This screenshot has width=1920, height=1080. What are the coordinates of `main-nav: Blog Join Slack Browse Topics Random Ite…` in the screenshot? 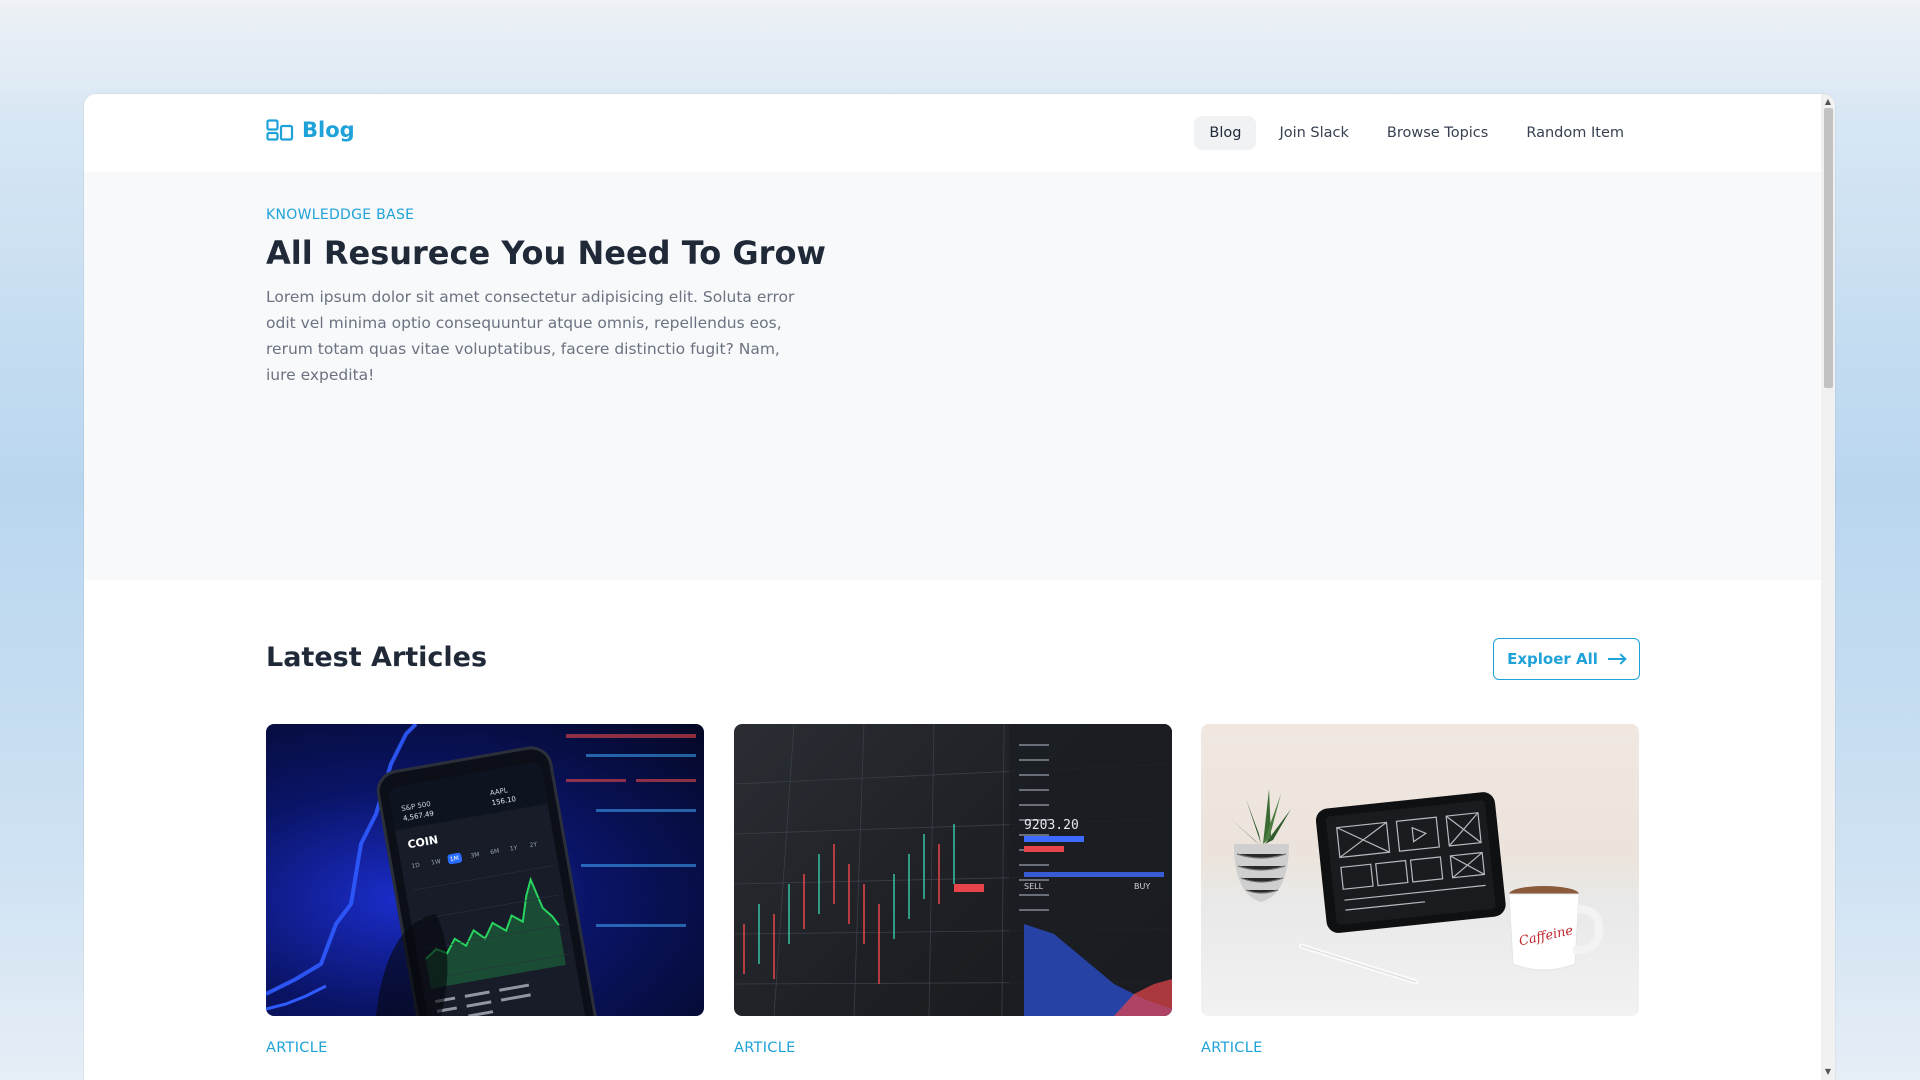 It's located at (1416, 133).